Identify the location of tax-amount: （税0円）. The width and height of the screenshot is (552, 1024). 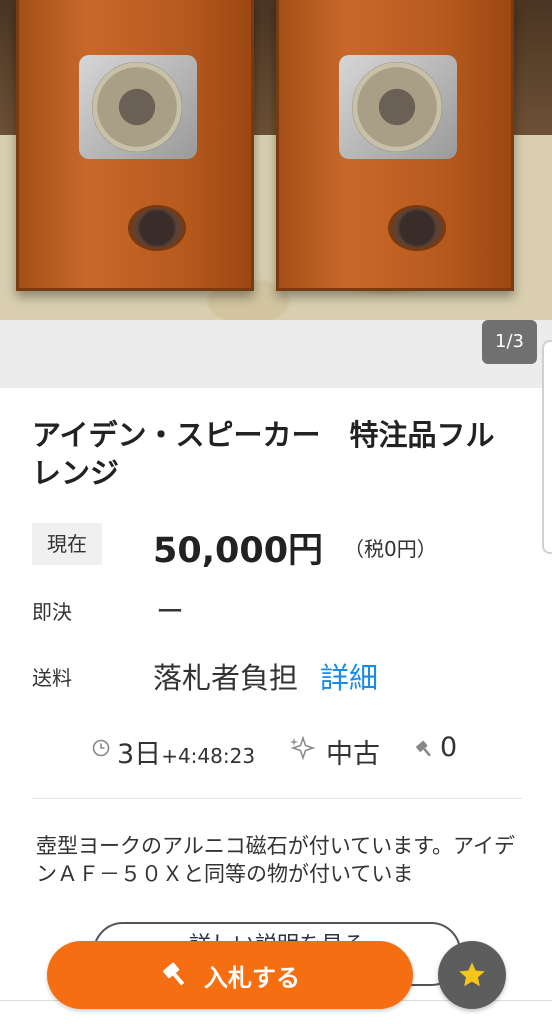
(390, 549).